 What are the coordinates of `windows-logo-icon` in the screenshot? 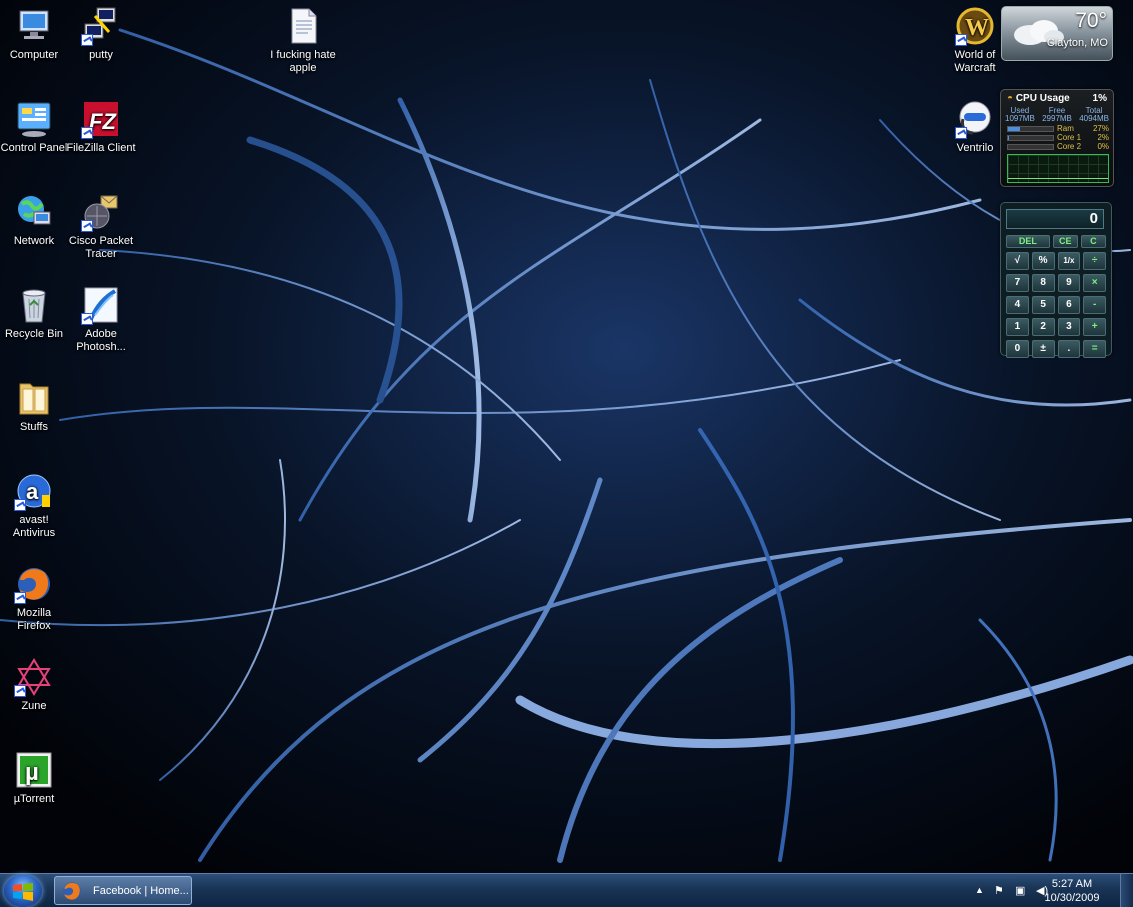 It's located at (23, 892).